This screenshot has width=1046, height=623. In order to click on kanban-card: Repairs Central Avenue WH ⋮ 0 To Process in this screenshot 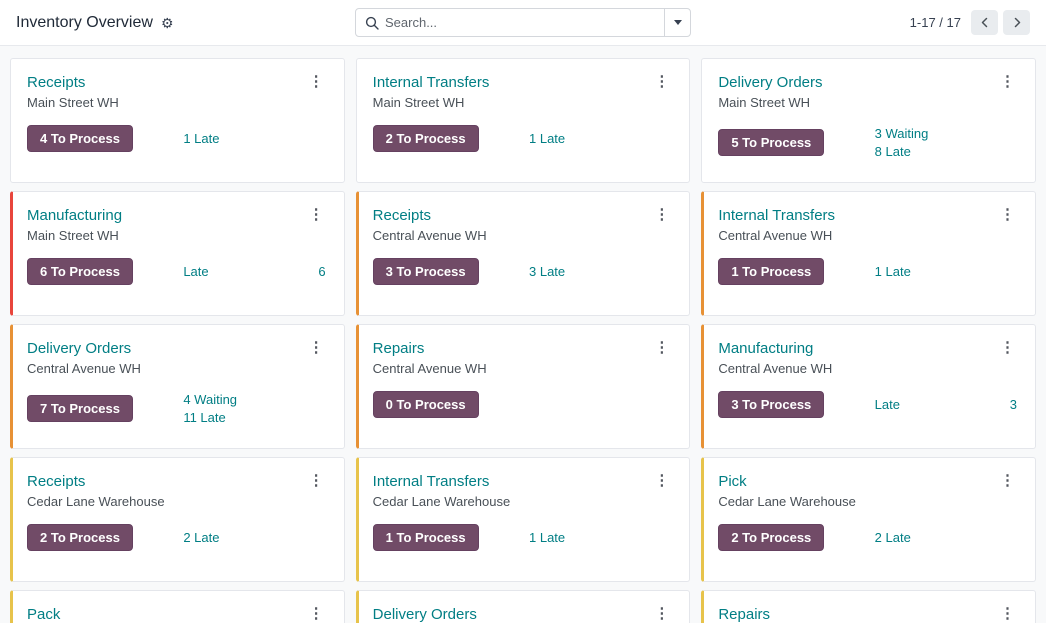, I will do `click(523, 386)`.